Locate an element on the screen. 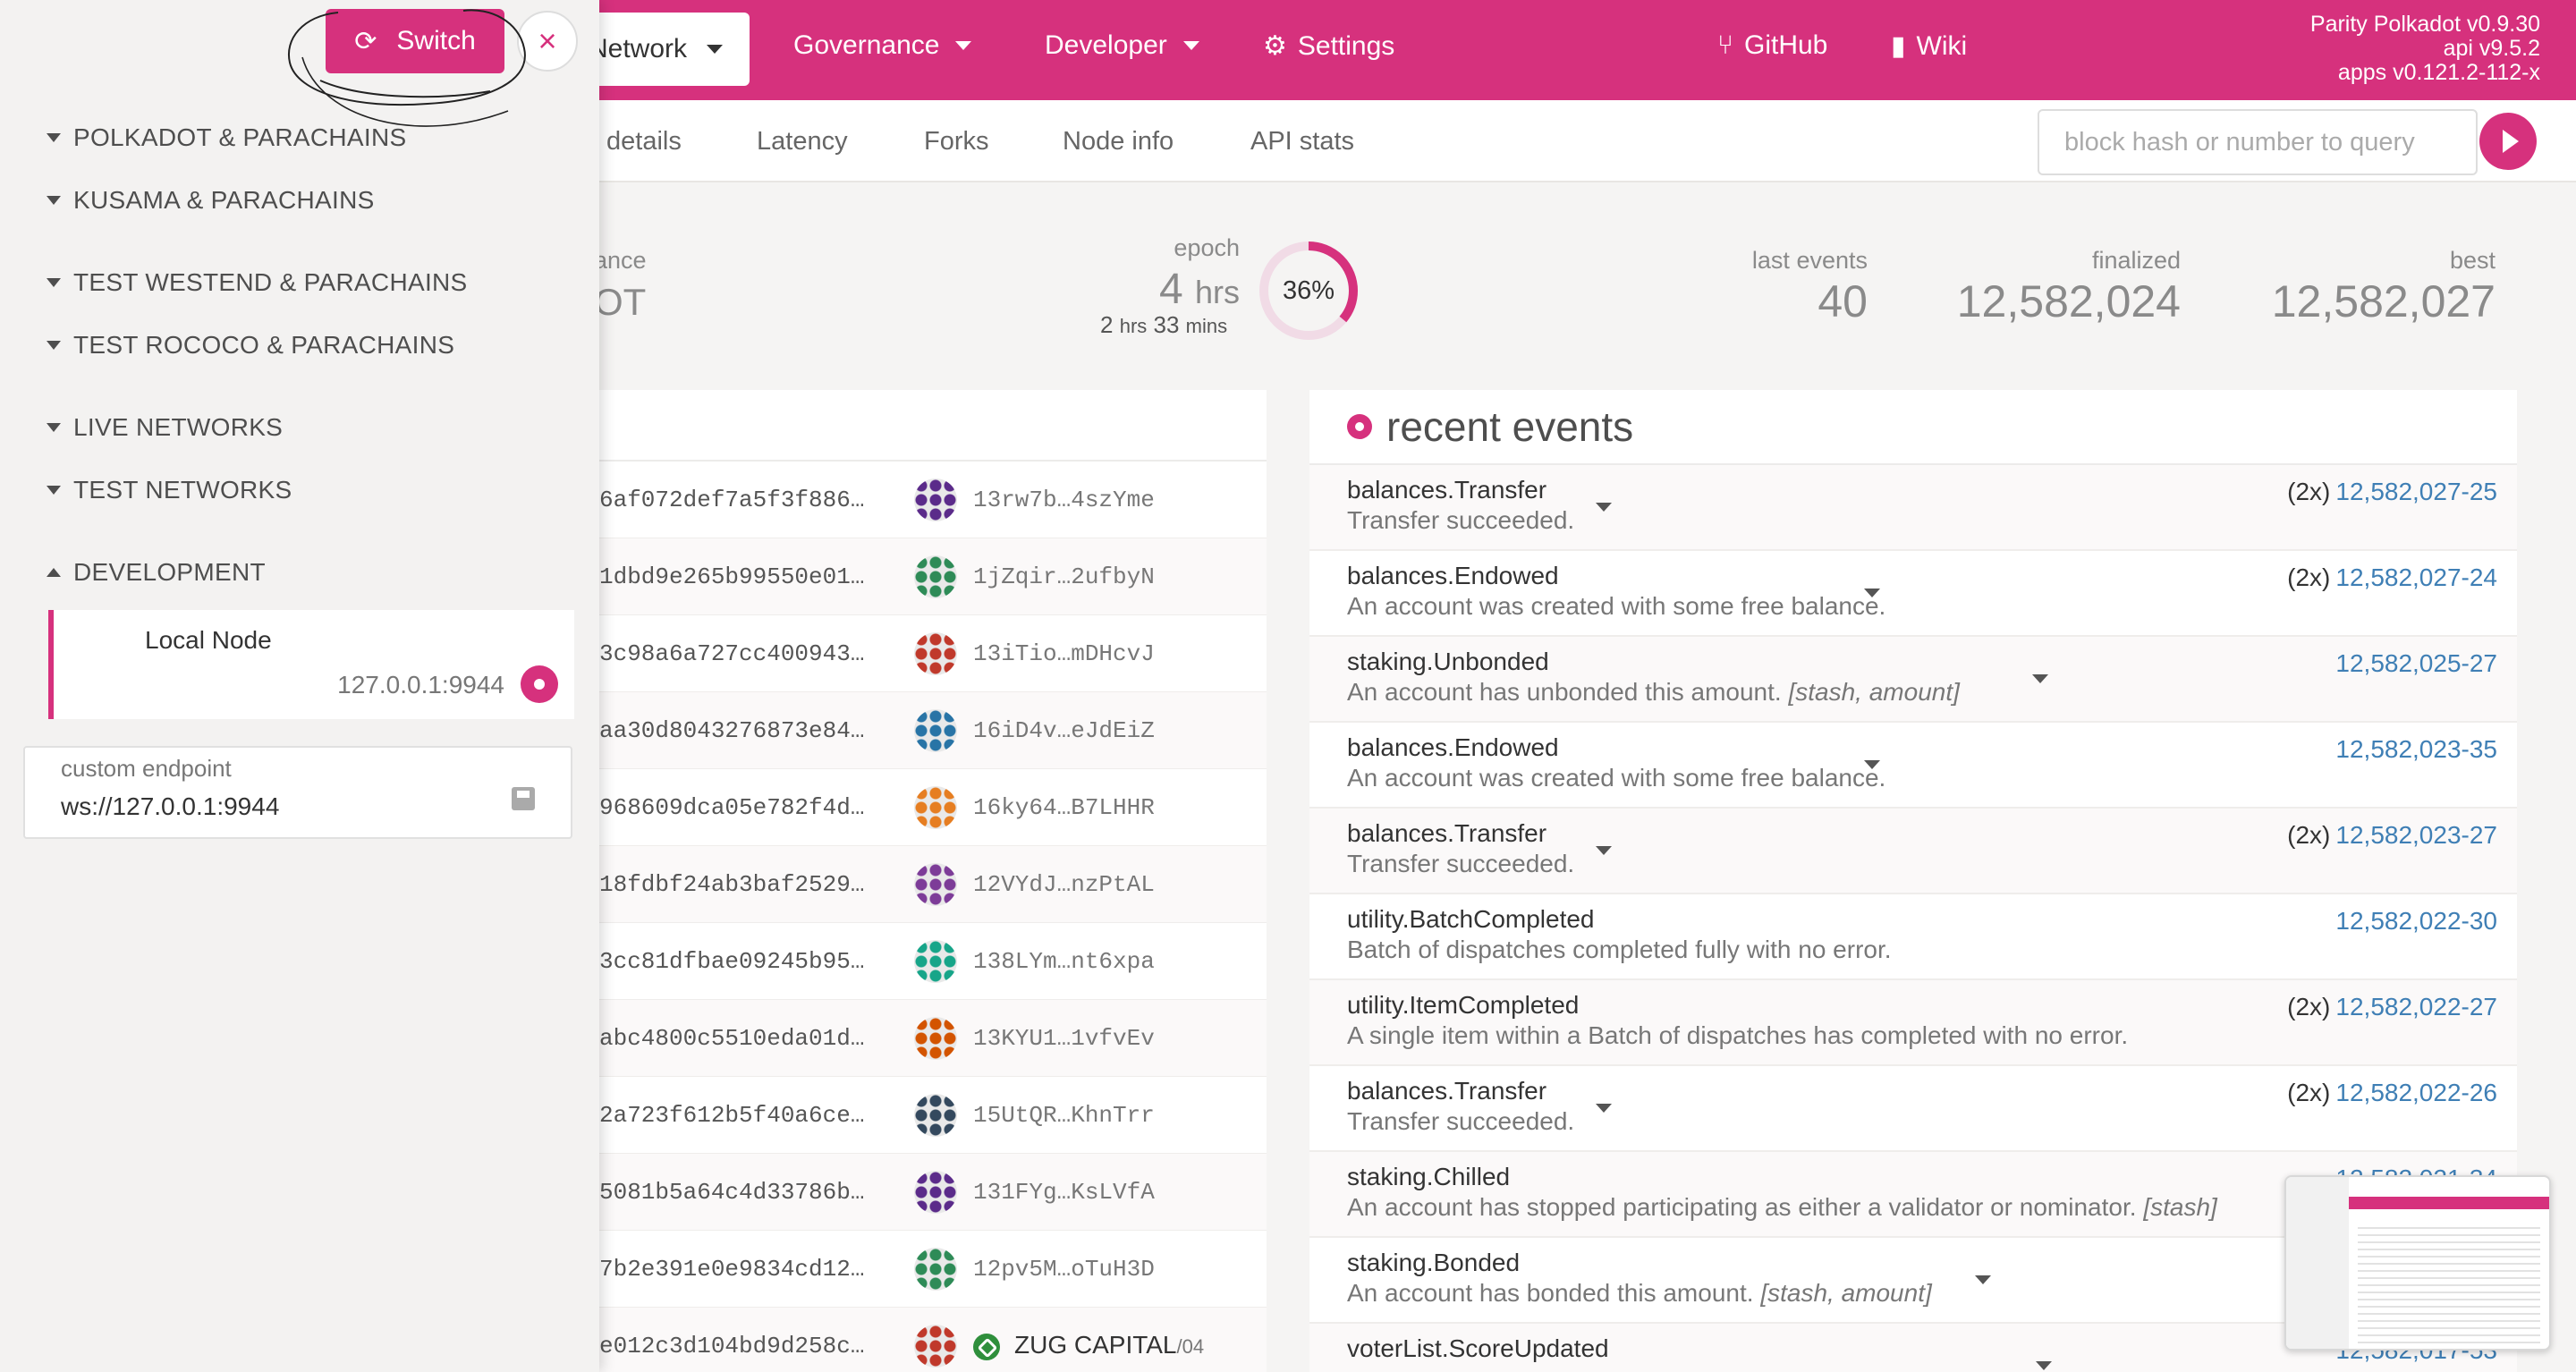 This screenshot has width=2576, height=1372. event-block-link: 12,582,022-30 is located at coordinates (2416, 921).